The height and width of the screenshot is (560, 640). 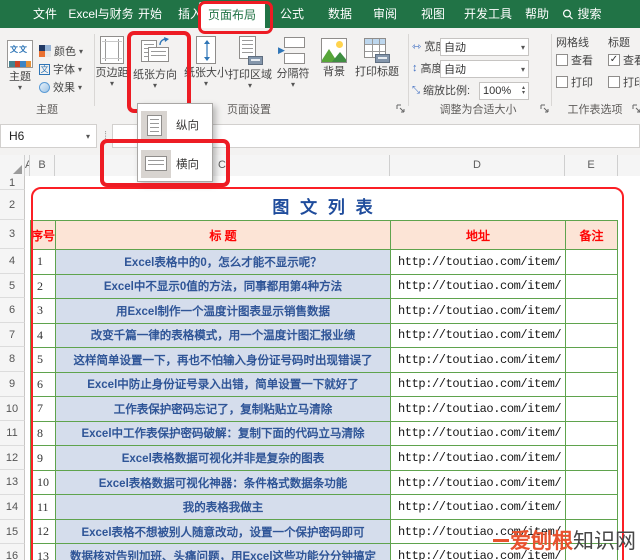 What do you see at coordinates (324, 205) in the screenshot?
I see `table-title: 图 文 列 表` at bounding box center [324, 205].